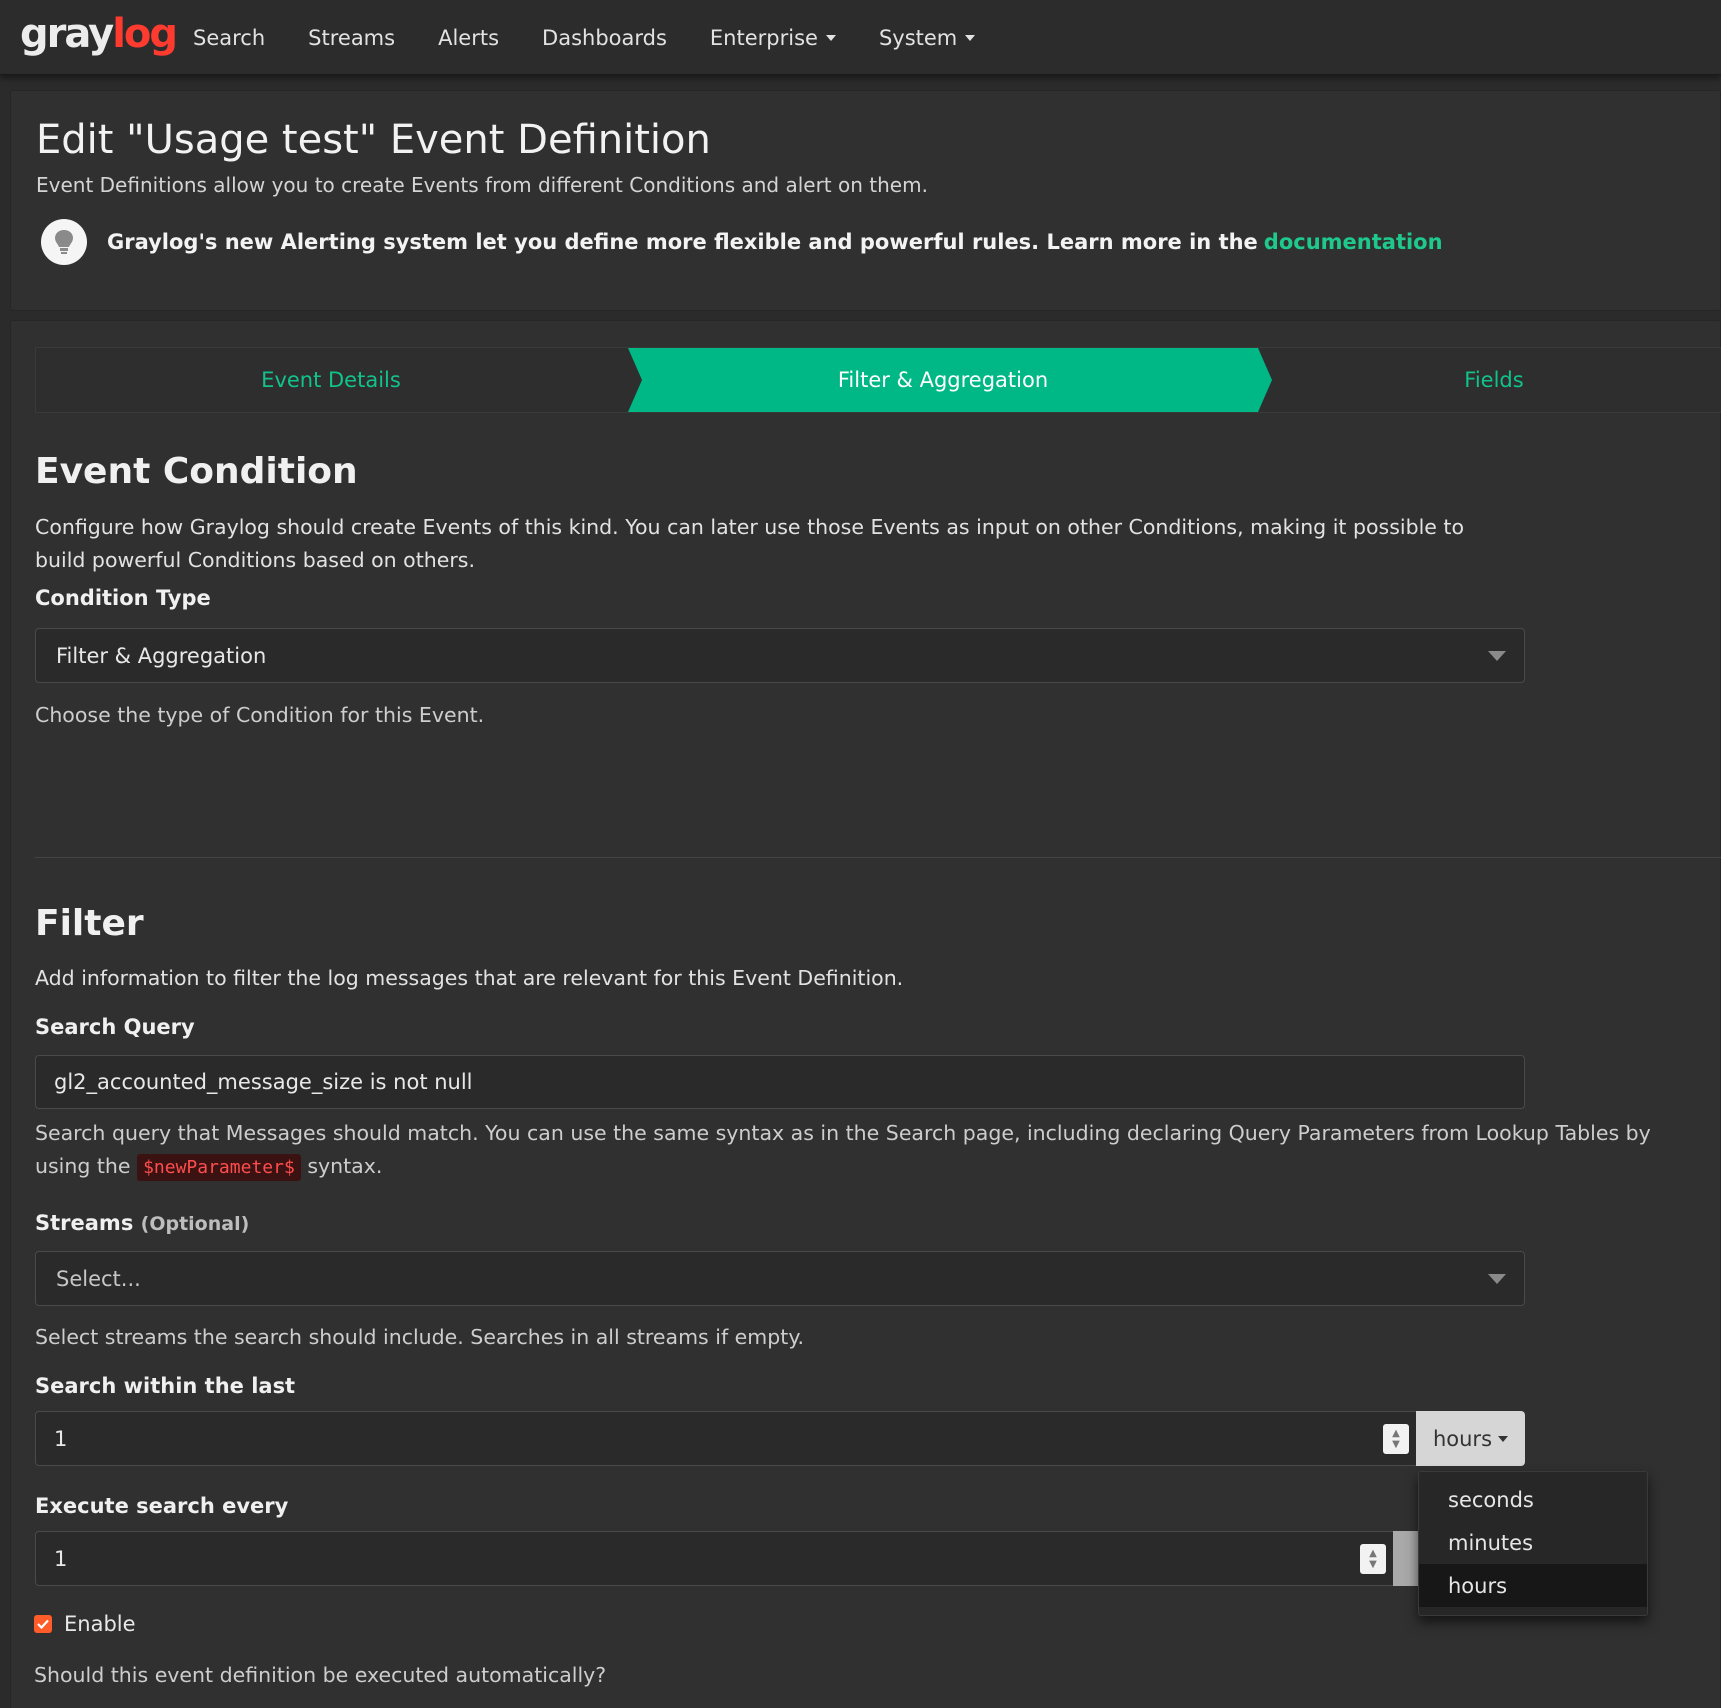 The image size is (1721, 1708). I want to click on checkmark-icon, so click(43, 1624).